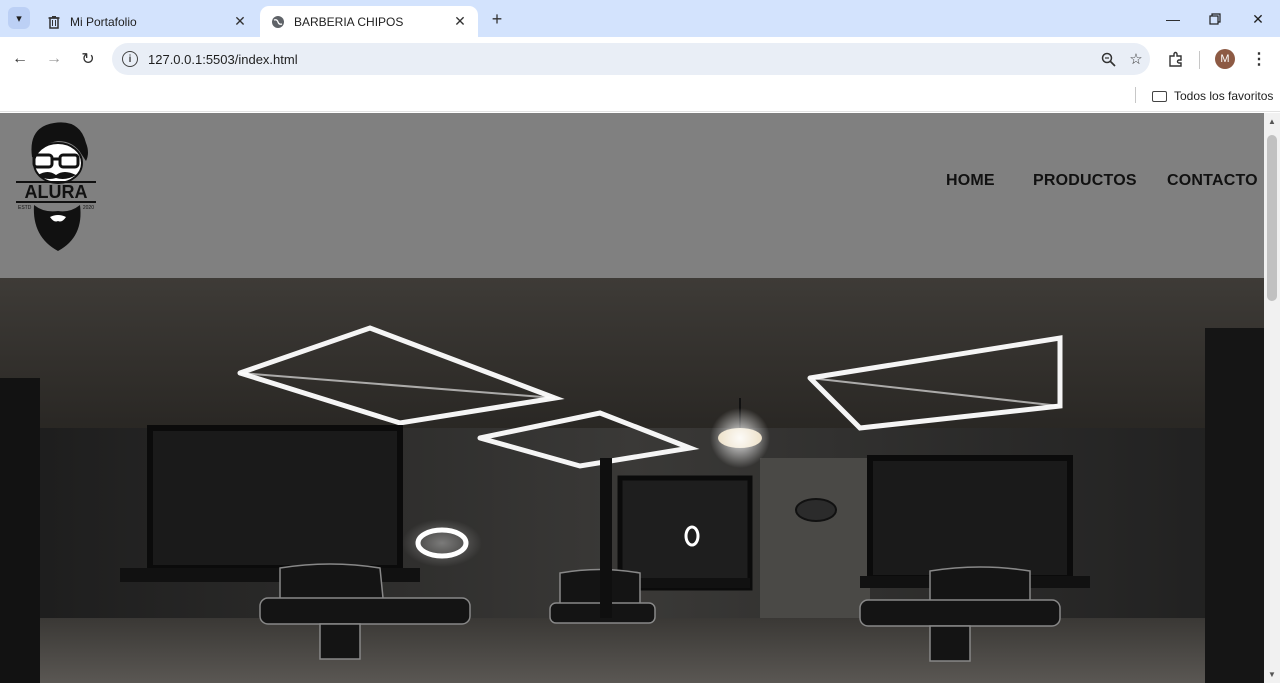 Image resolution: width=1280 pixels, height=683 pixels. Describe the element at coordinates (1135, 95) in the screenshot. I see `bookmarks-divider` at that location.